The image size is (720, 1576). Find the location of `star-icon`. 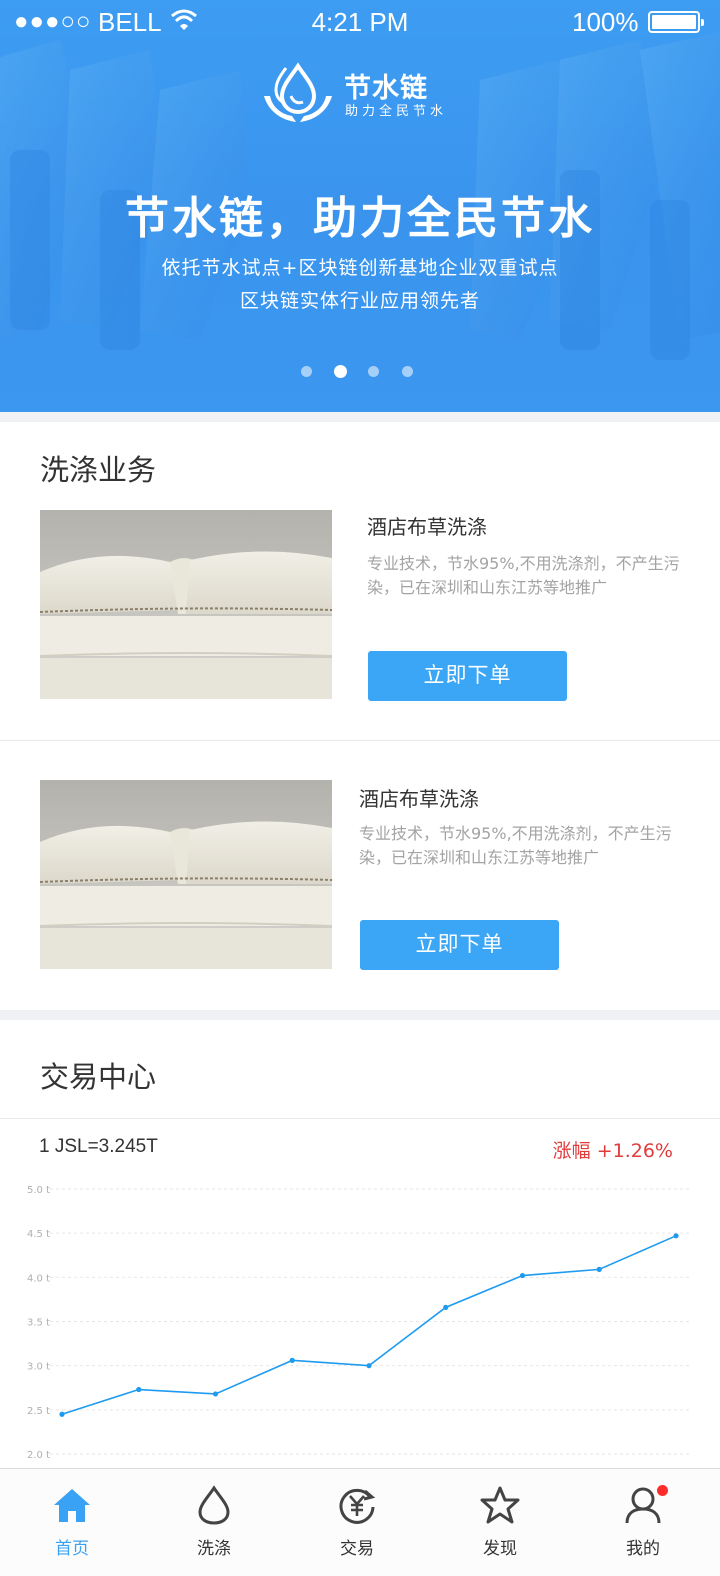

star-icon is located at coordinates (500, 1505).